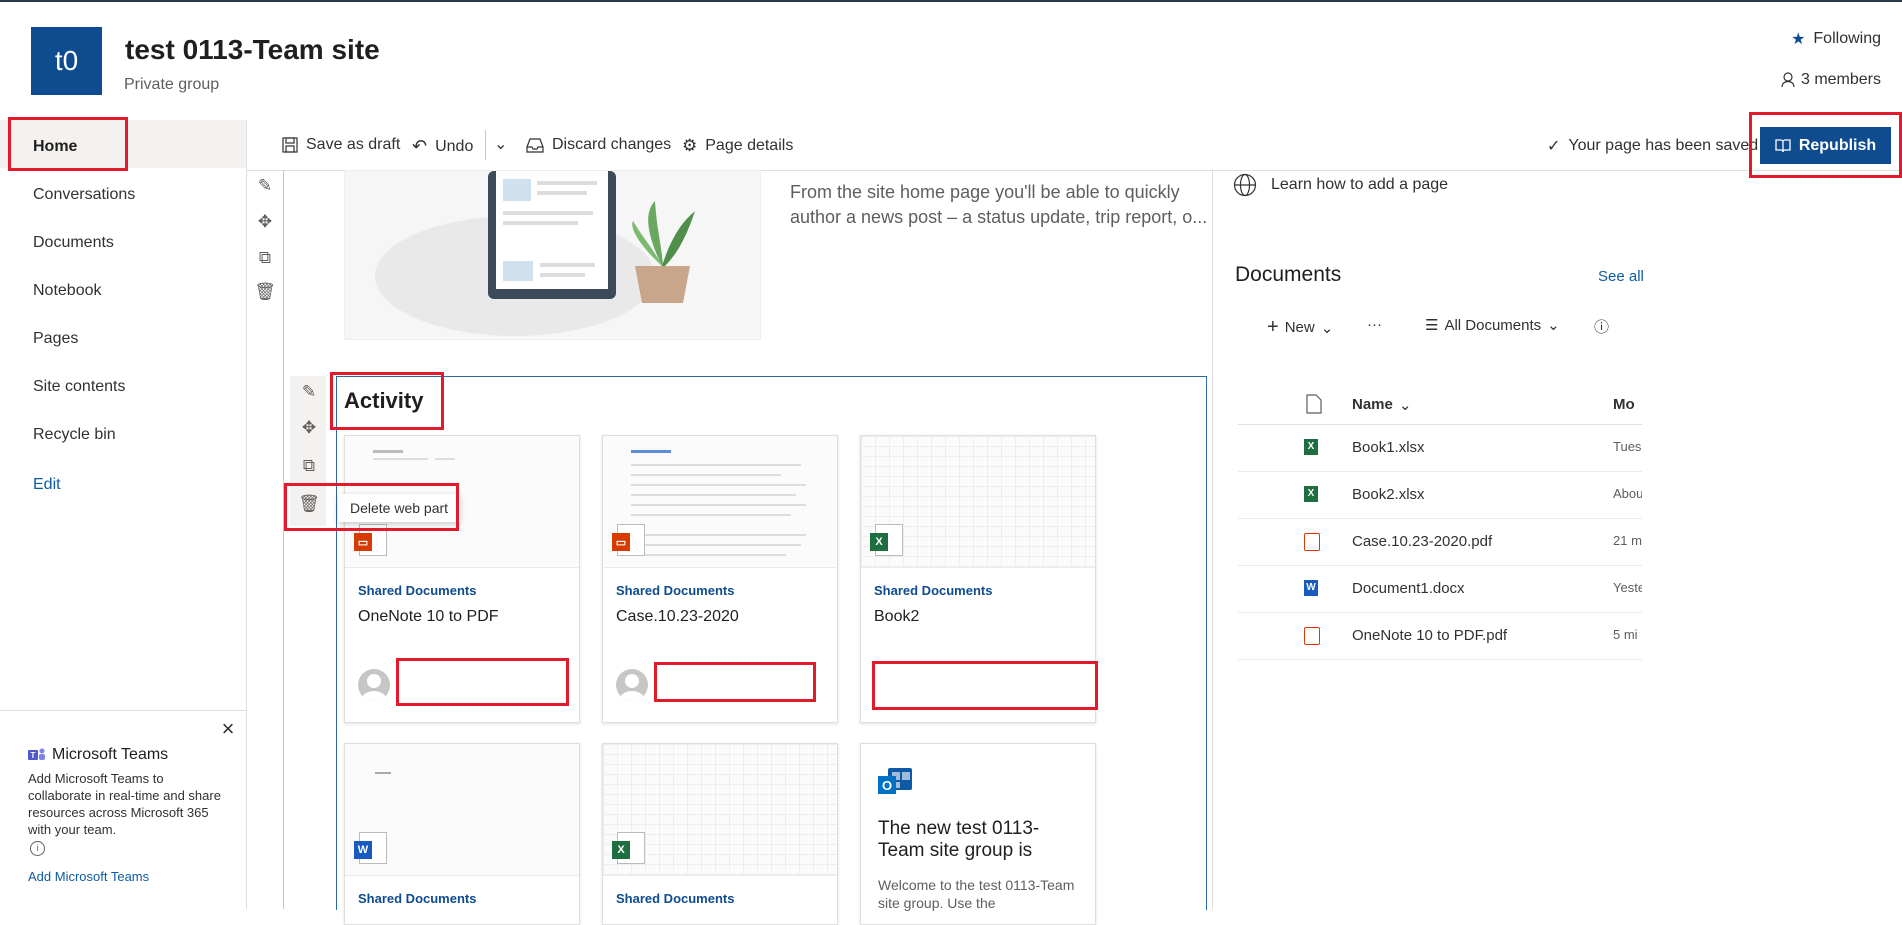  I want to click on edit-section-icon: ✎, so click(265, 186).